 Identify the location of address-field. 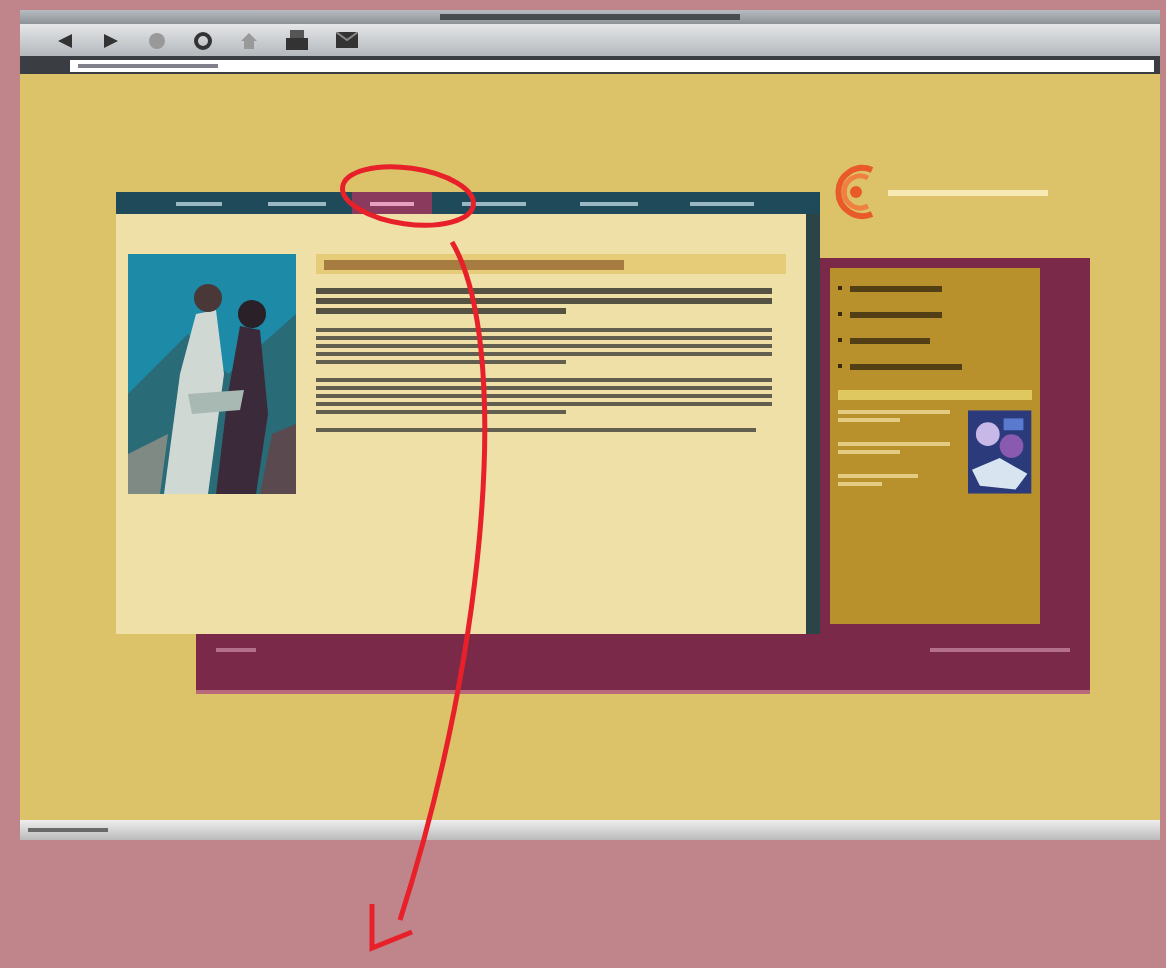
(612, 65).